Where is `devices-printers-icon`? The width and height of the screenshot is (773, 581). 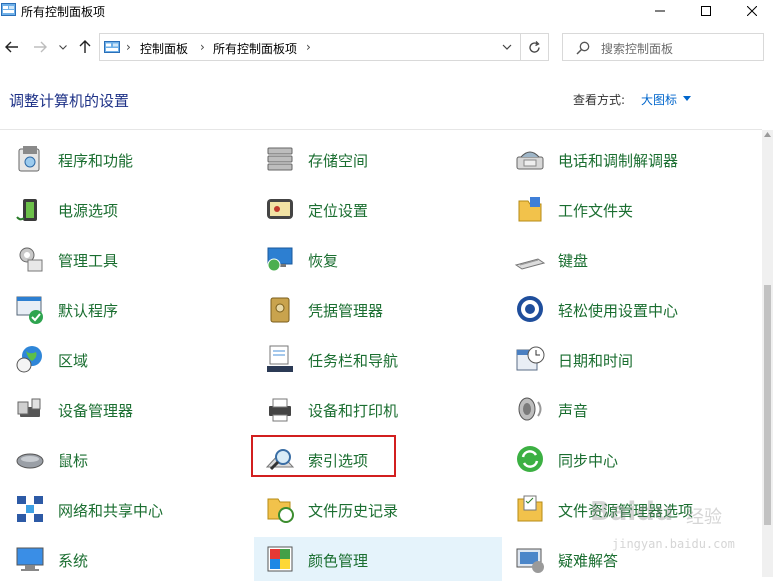 devices-printers-icon is located at coordinates (280, 410).